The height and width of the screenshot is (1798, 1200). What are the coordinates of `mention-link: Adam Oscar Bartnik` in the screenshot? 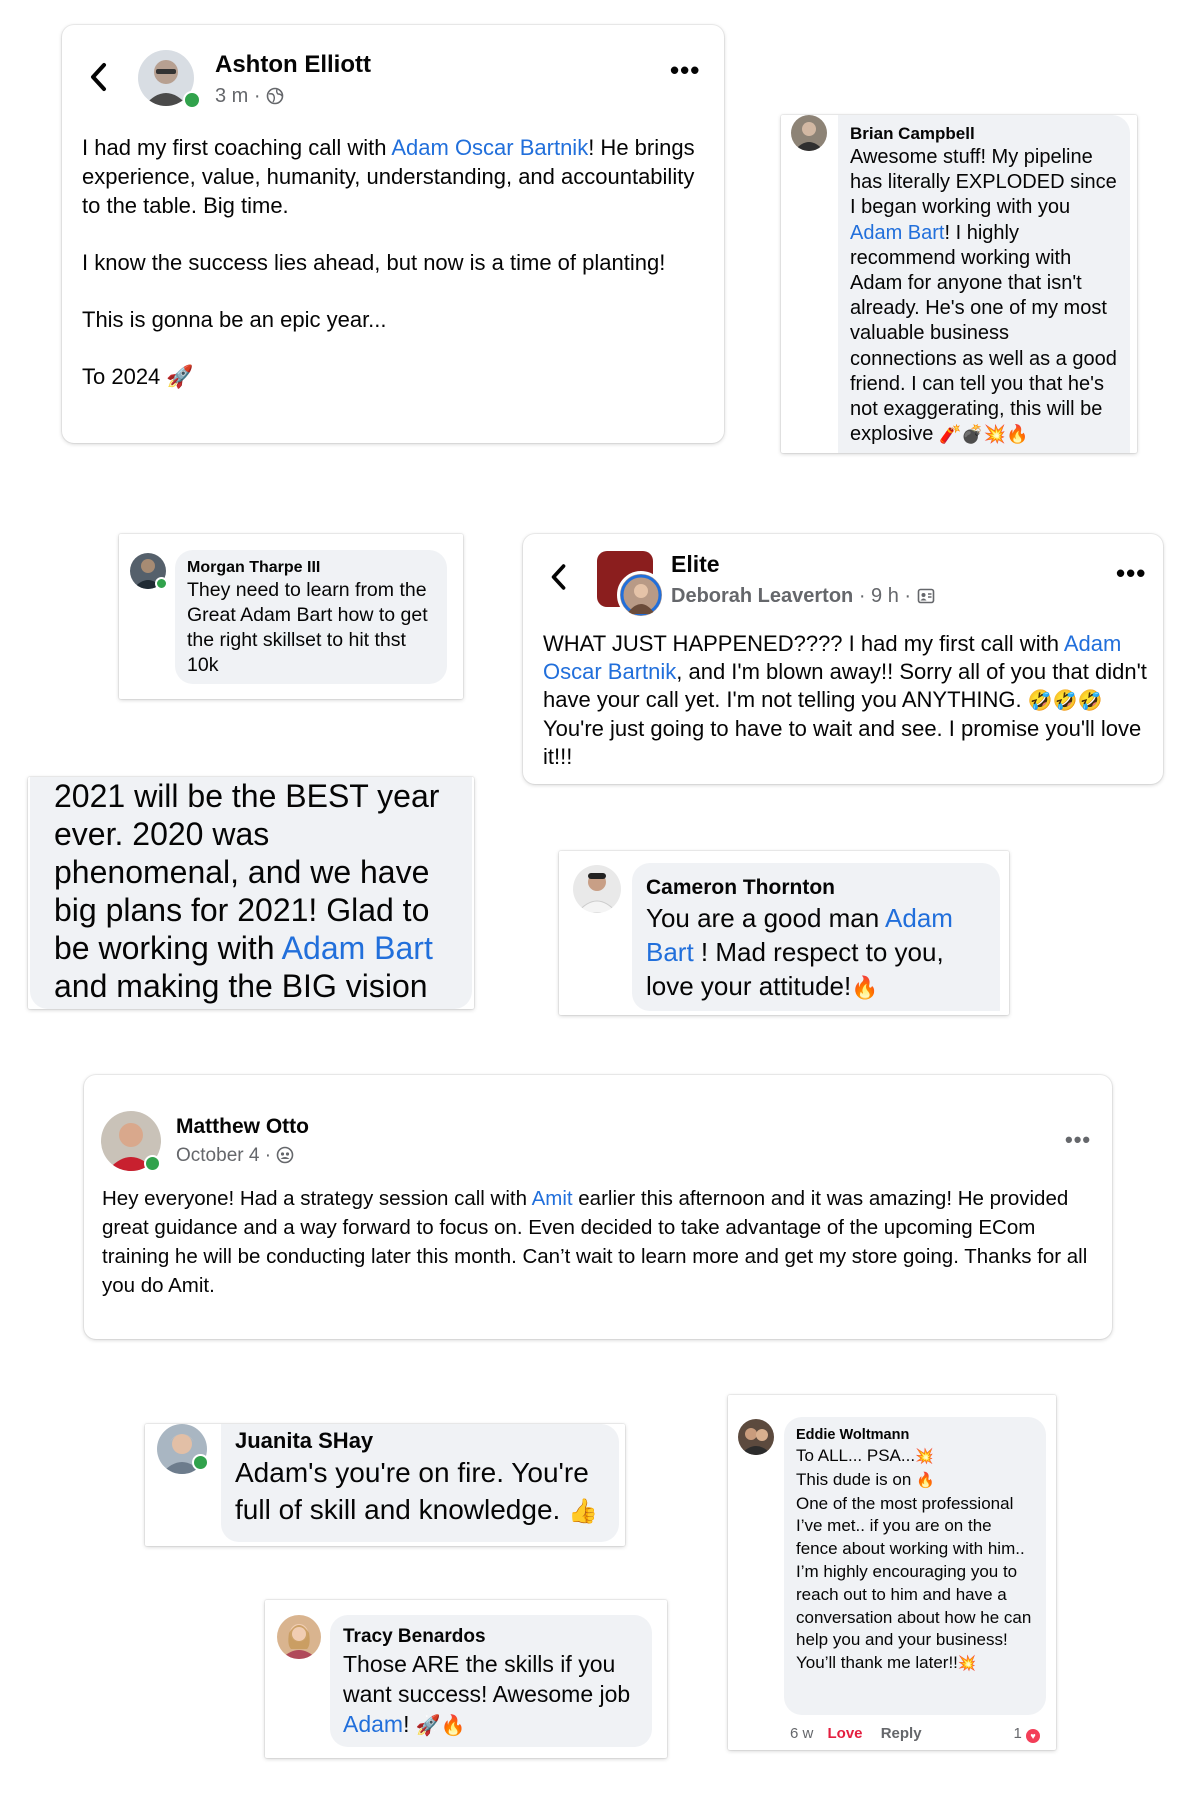 It's located at (489, 147).